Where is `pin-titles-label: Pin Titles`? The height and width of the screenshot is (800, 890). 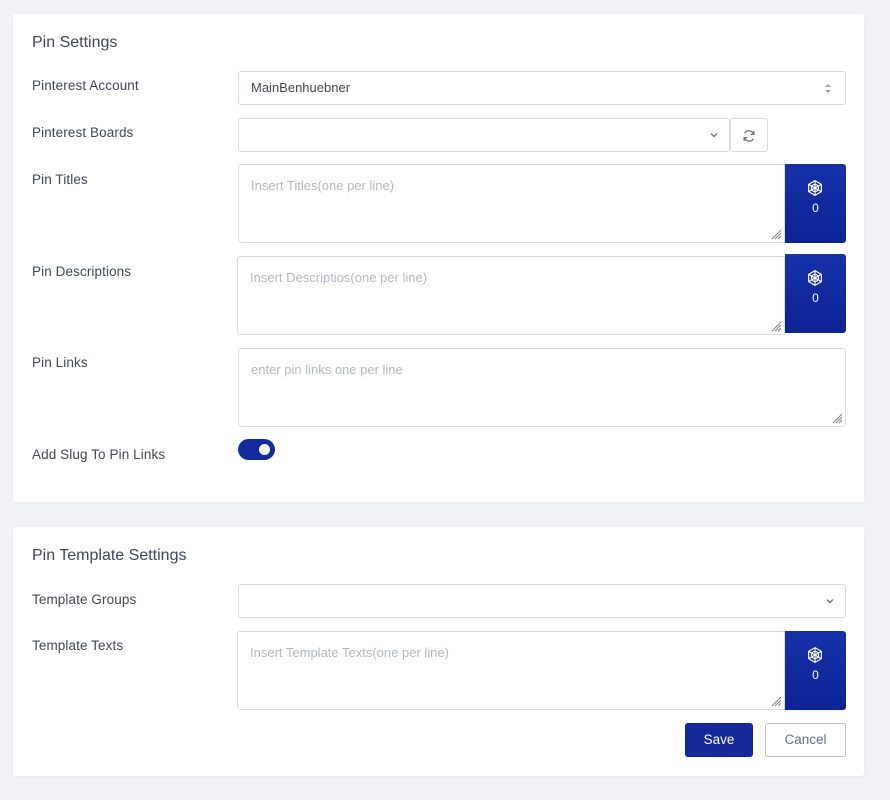 pin-titles-label: Pin Titles is located at coordinates (60, 179).